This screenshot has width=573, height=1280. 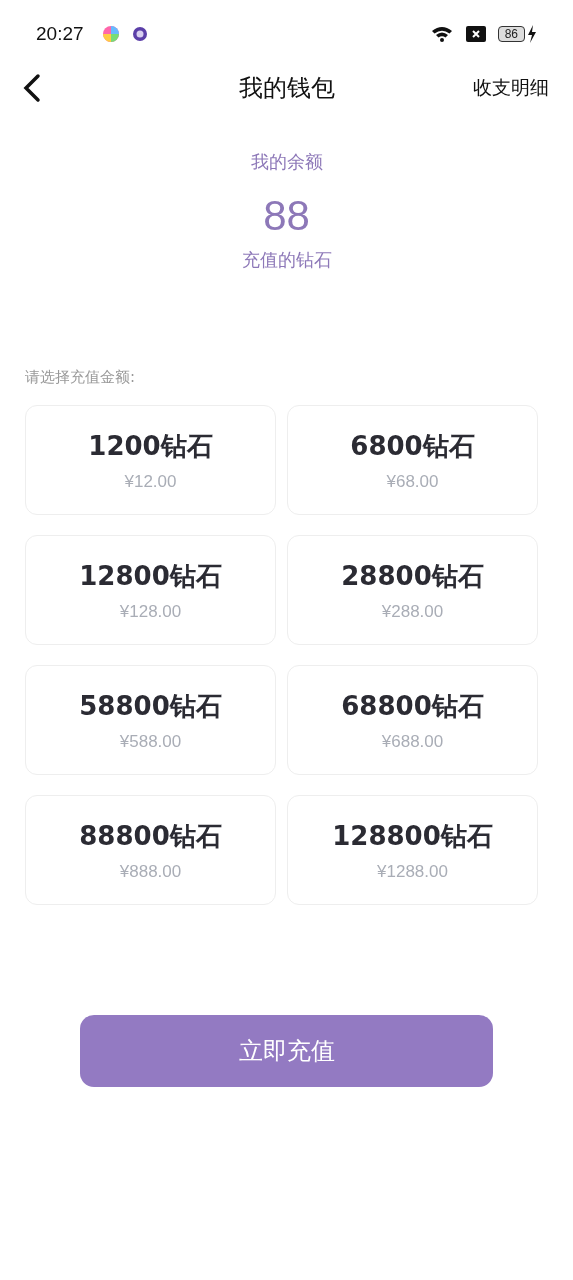 I want to click on diamond-amount: 12800钻石, so click(x=150, y=576).